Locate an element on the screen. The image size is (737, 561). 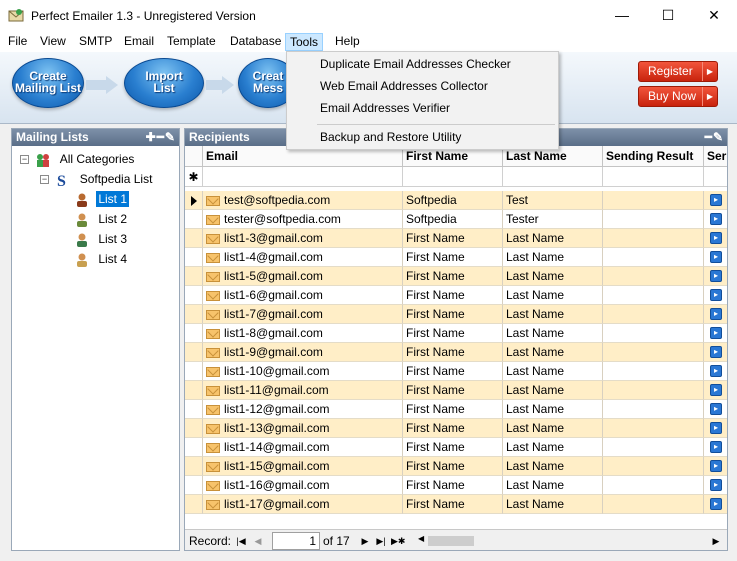
minimize-button: — is located at coordinates (622, 15).